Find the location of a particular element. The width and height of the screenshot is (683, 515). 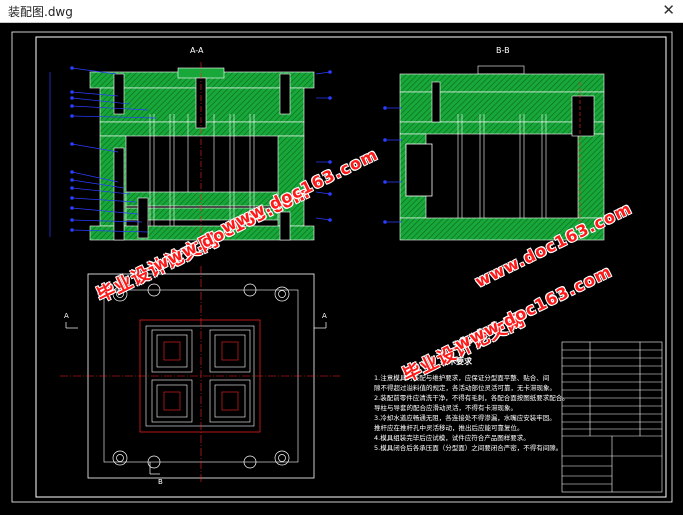

tech-line: 推杆应在推杆孔中灵活移动，推出后应能可靠复位。 is located at coordinates (449, 428).